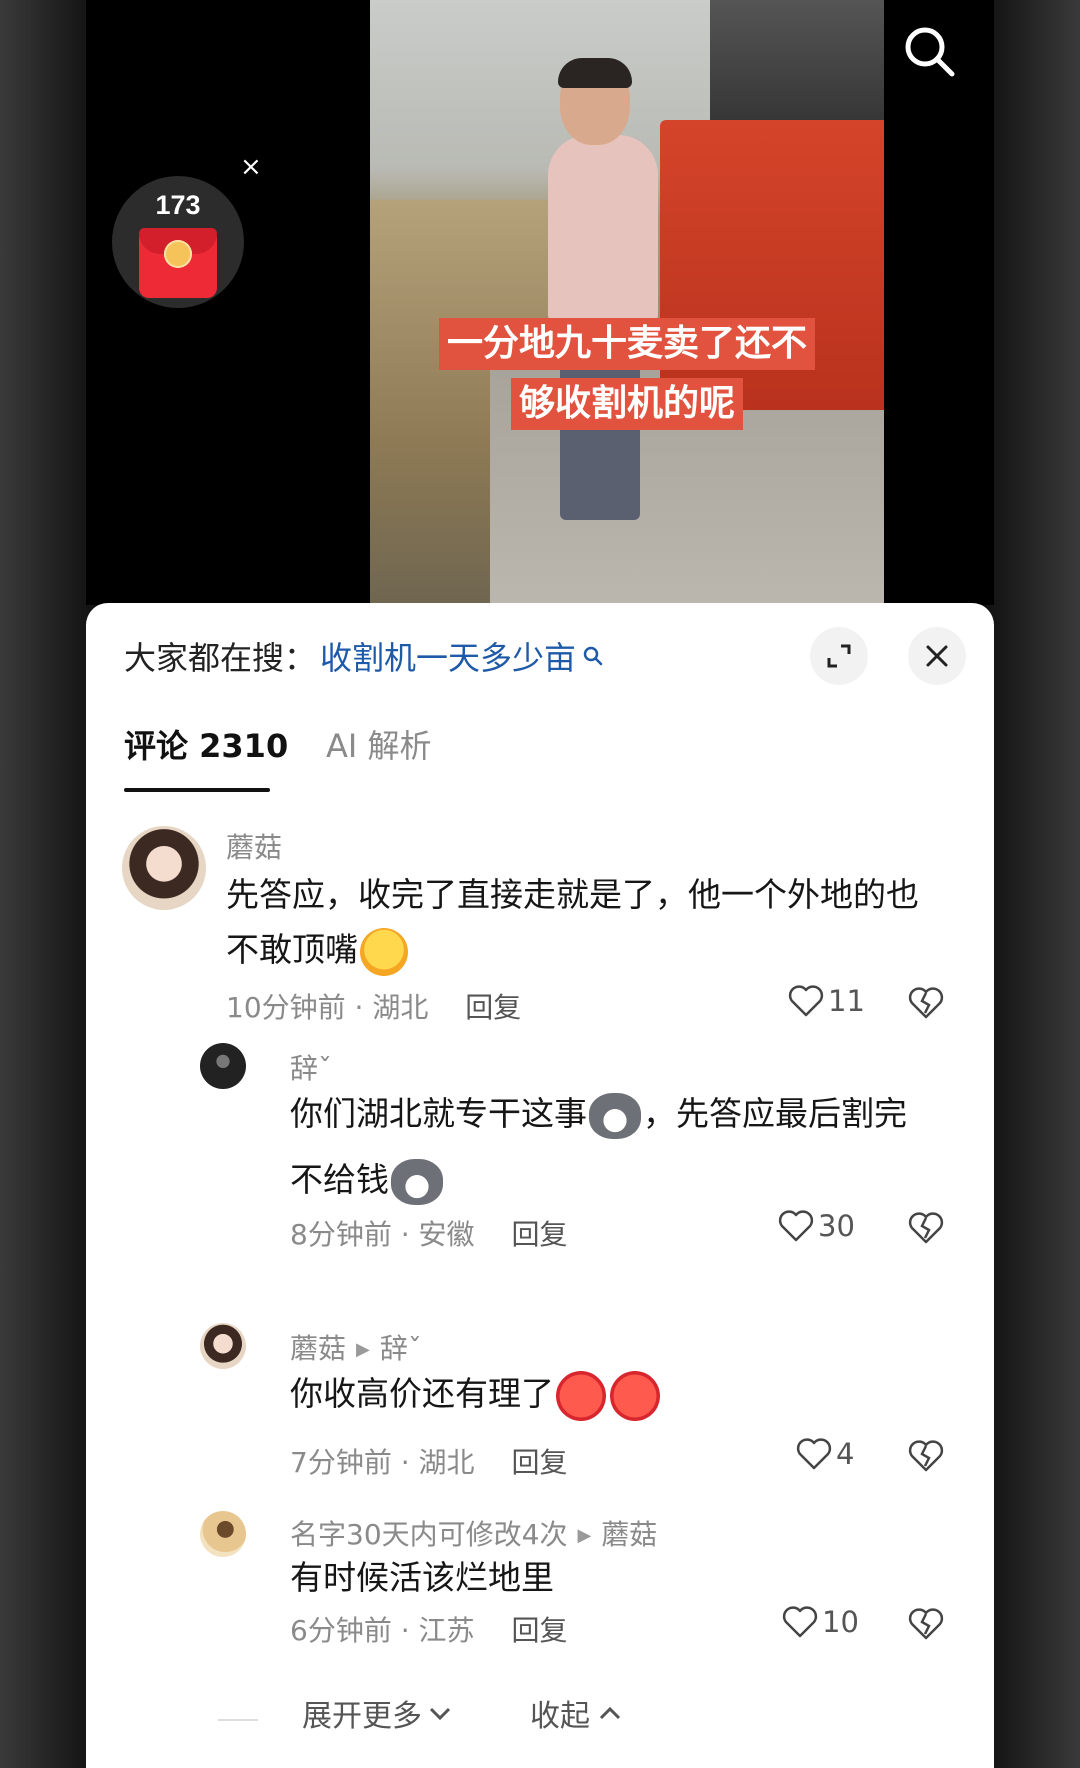 Image resolution: width=1080 pixels, height=1768 pixels. What do you see at coordinates (603, 230) in the screenshot?
I see `person-body` at bounding box center [603, 230].